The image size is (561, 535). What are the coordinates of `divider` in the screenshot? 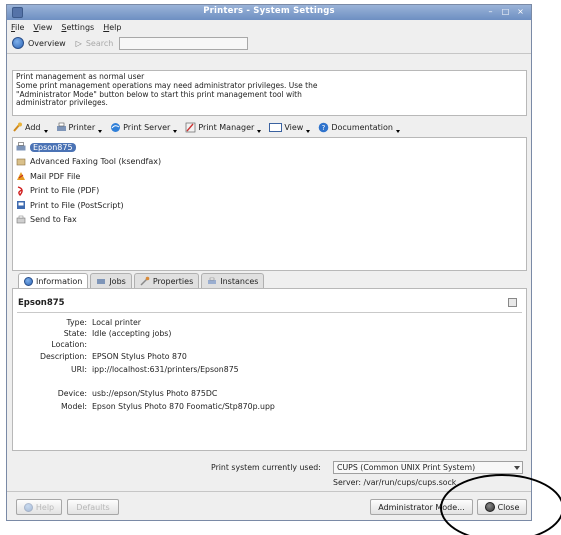 It's located at (269, 53).